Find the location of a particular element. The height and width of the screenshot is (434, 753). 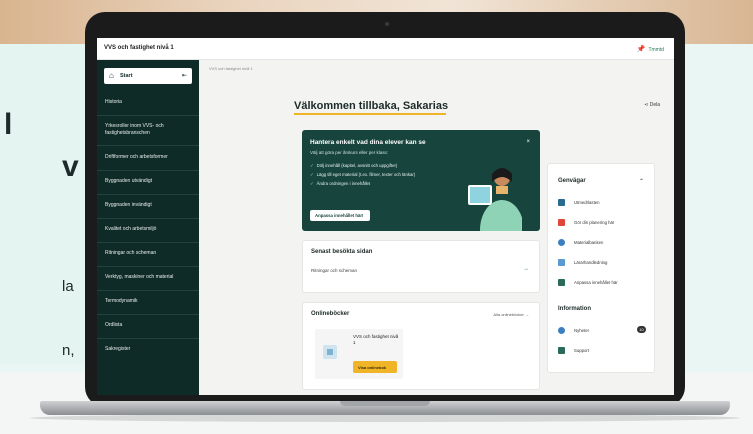

home-icon: ⌂ is located at coordinates (111, 75).